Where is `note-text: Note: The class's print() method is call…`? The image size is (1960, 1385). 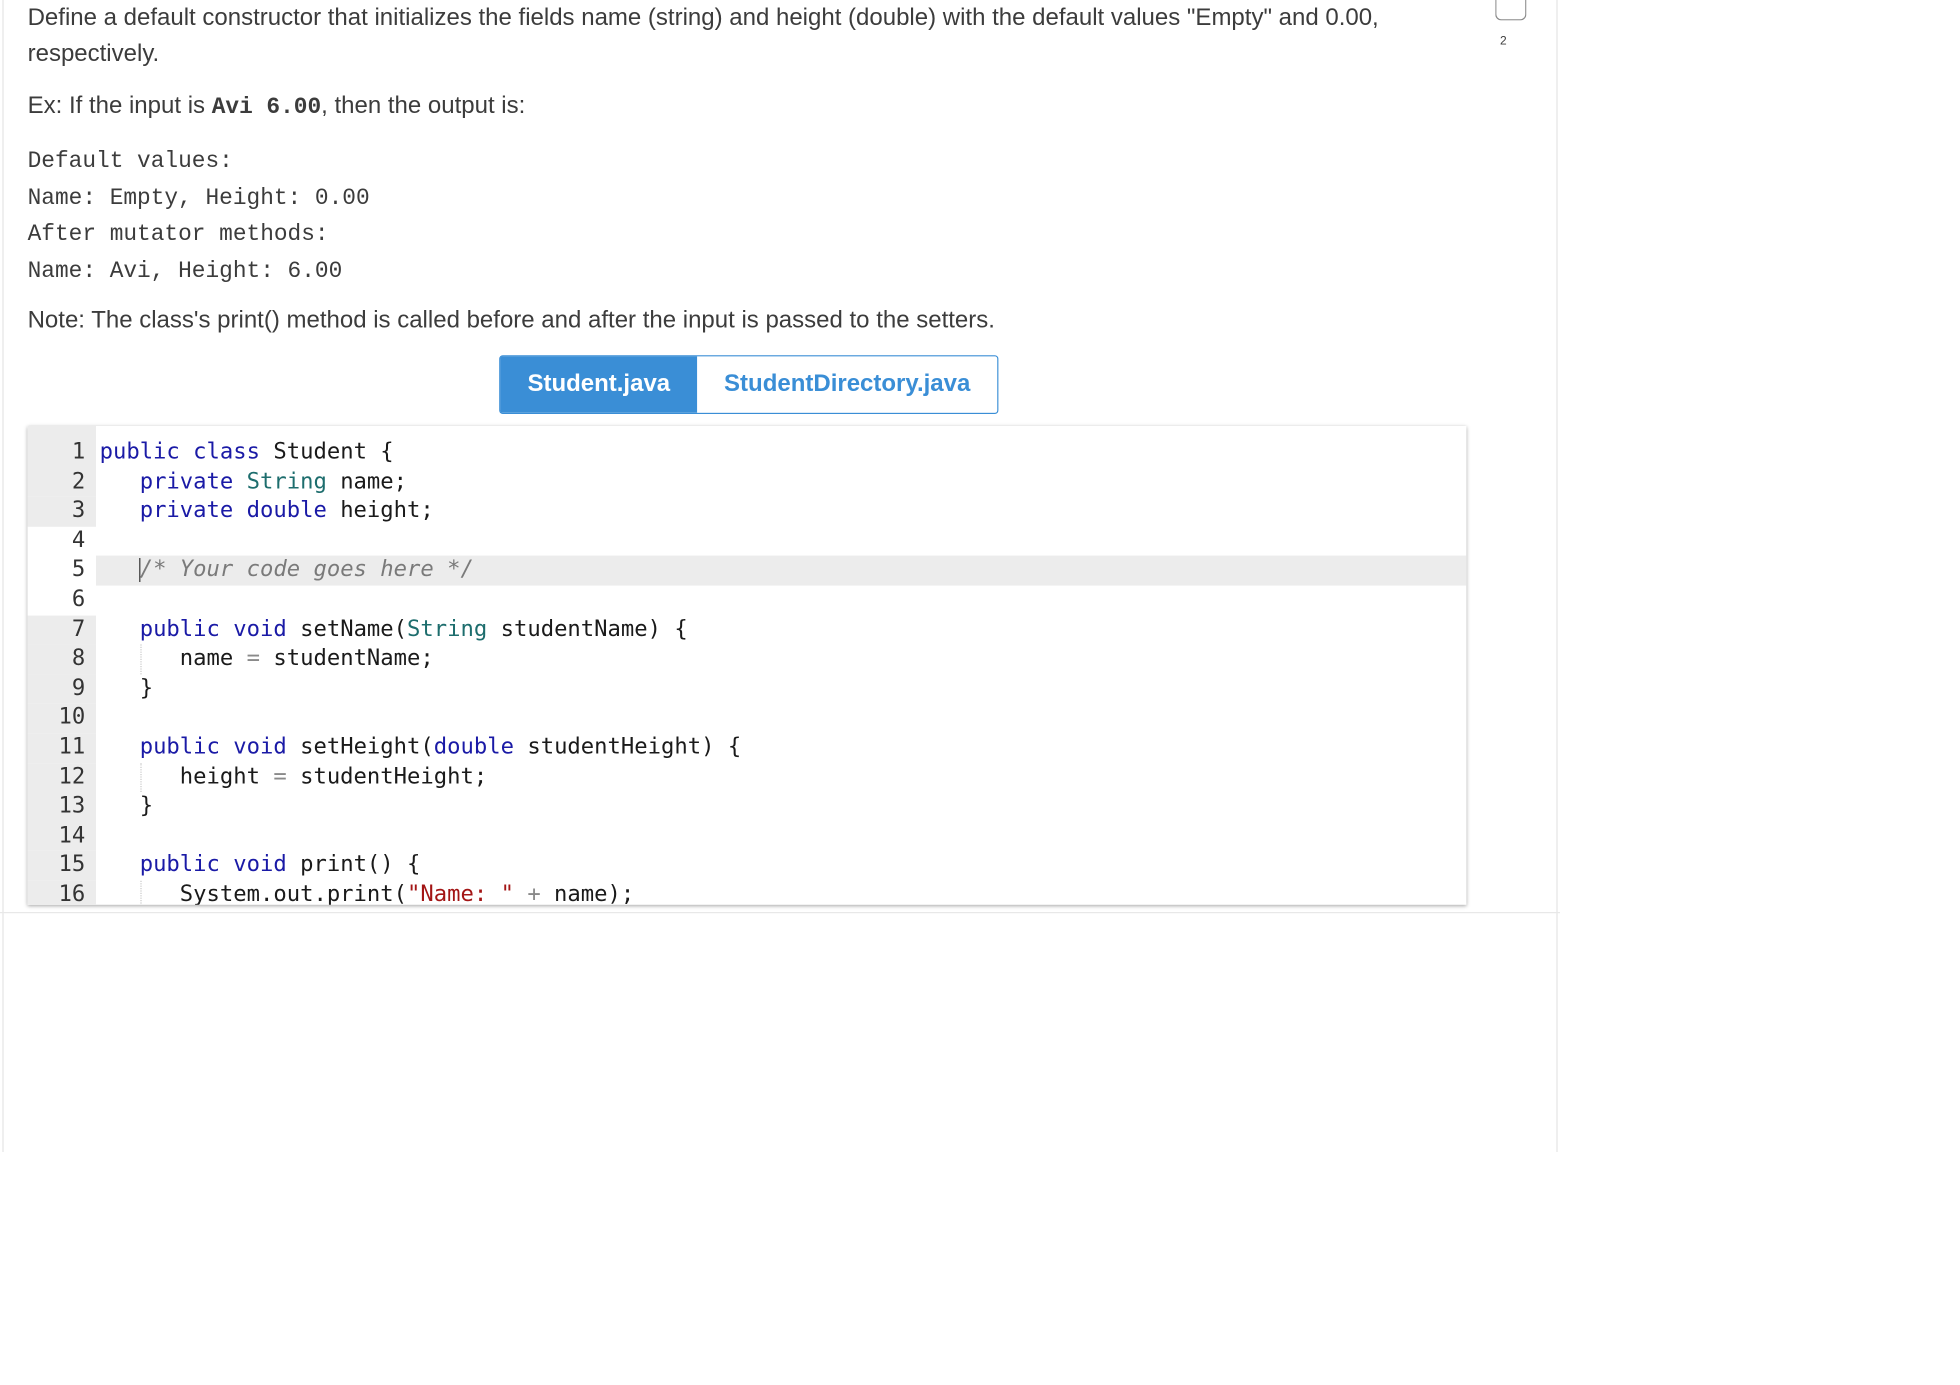 note-text: Note: The class's print() method is call… is located at coordinates (511, 320).